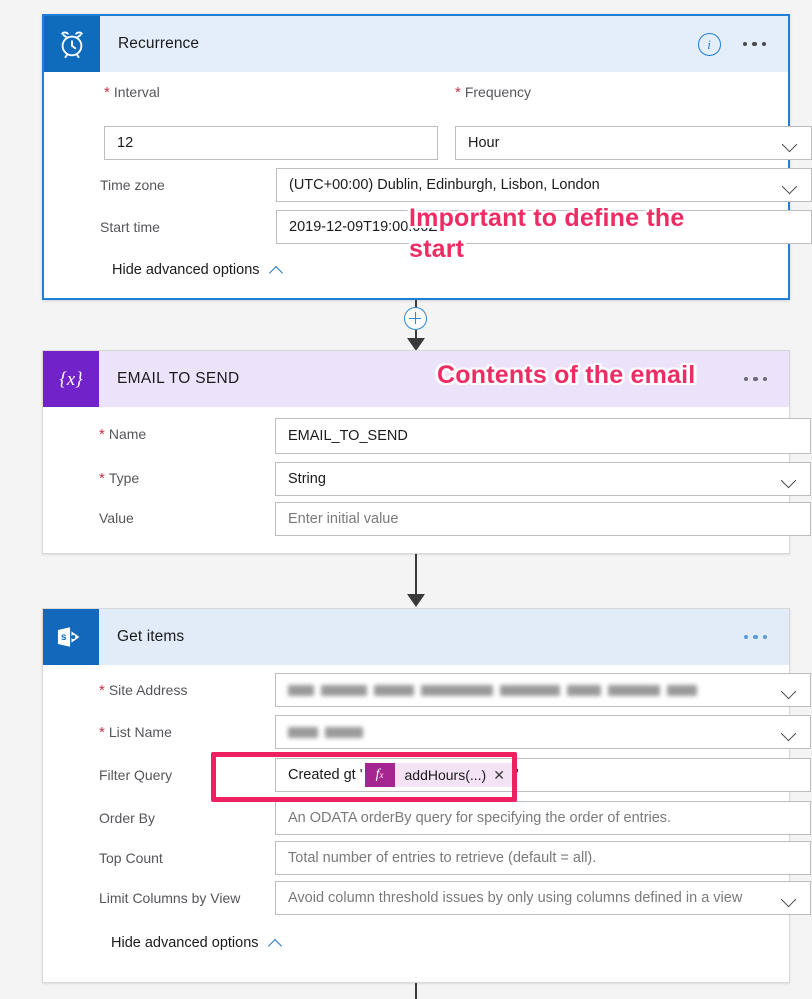  Describe the element at coordinates (416, 637) in the screenshot. I see `get-items-card-header: s Get items` at that location.